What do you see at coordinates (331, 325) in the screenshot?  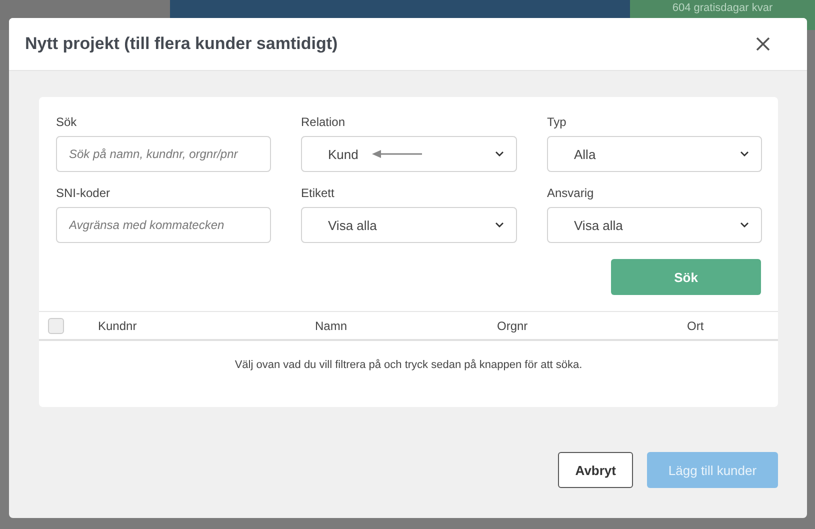 I see `column-header: Namn` at bounding box center [331, 325].